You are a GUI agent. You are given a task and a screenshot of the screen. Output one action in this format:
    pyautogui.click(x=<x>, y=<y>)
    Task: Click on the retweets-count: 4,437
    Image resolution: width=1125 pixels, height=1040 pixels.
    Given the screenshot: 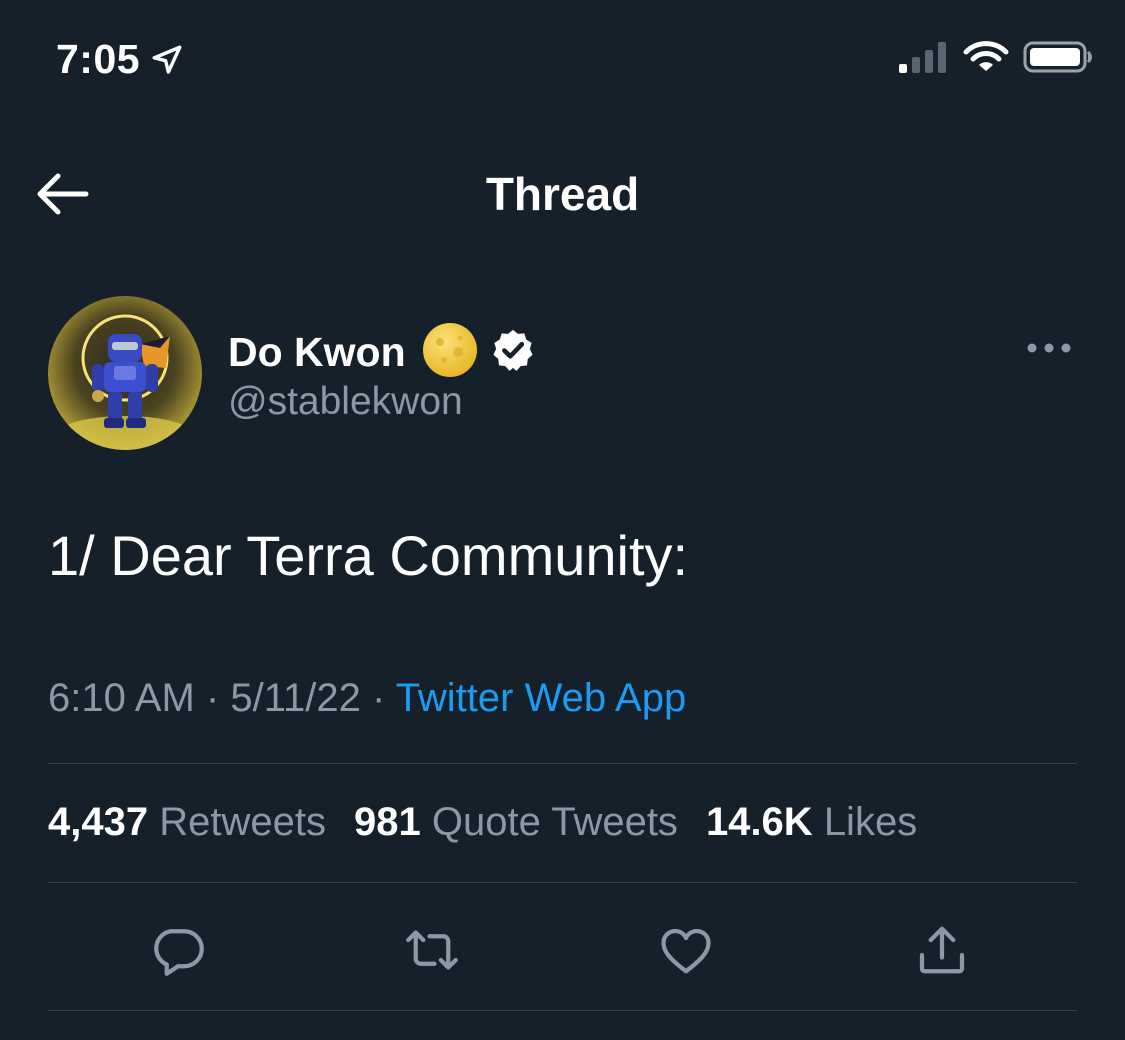 What is the action you would take?
    pyautogui.click(x=98, y=822)
    